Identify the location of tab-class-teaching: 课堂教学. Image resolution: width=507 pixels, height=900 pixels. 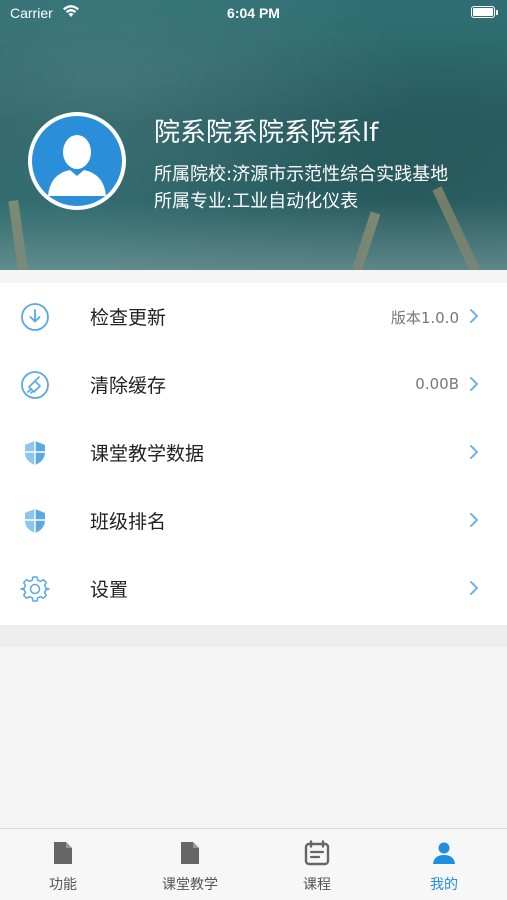
(190, 864).